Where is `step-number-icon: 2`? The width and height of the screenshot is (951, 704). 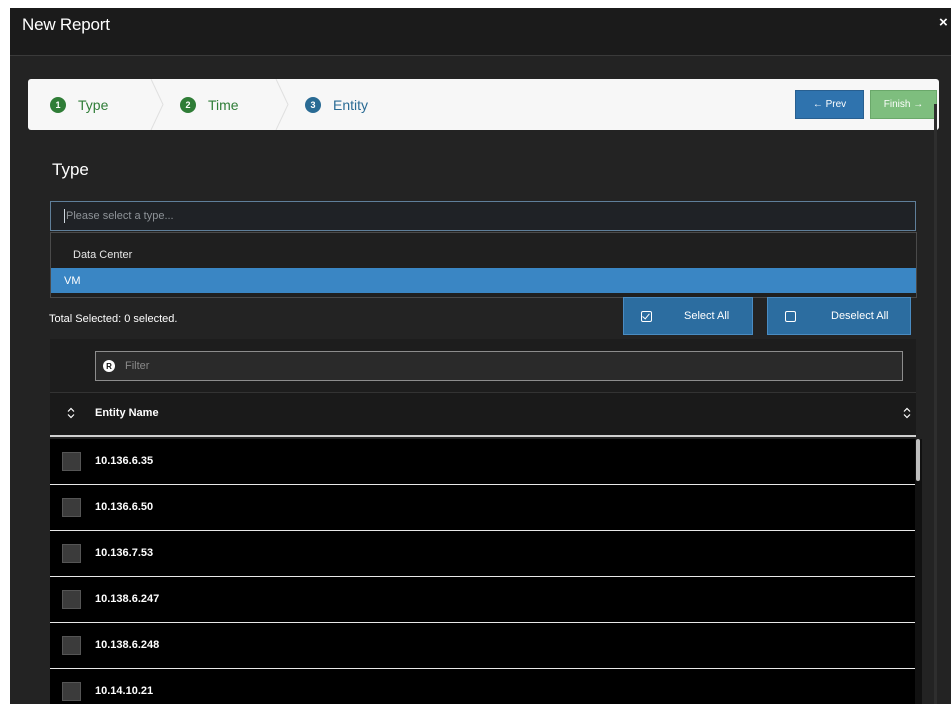 step-number-icon: 2 is located at coordinates (188, 104).